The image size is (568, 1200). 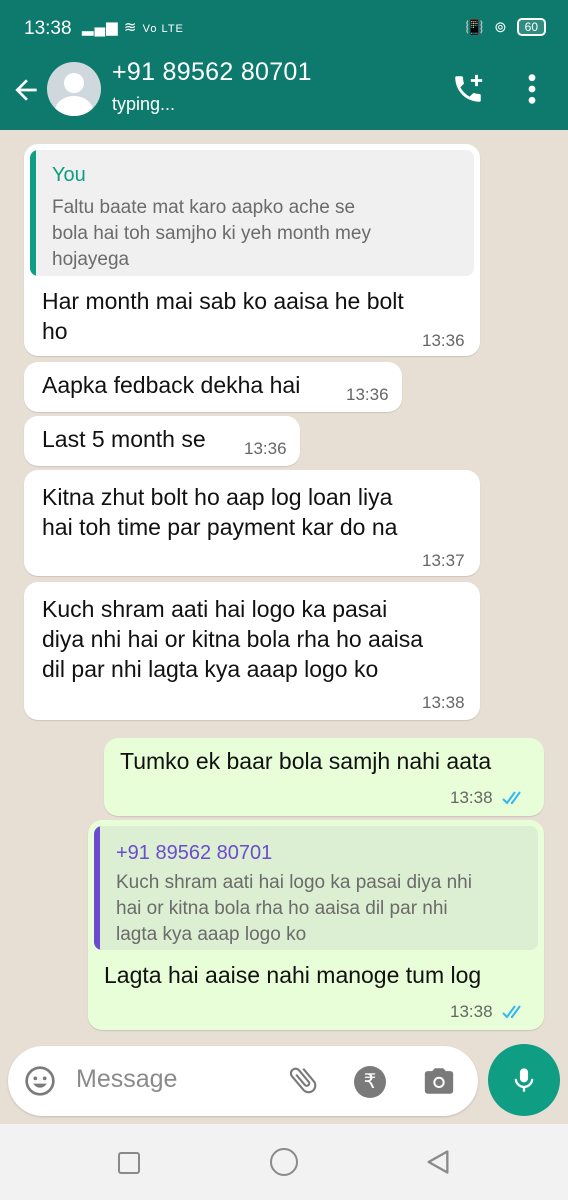 What do you see at coordinates (211, 934) in the screenshot?
I see `quoted-text-line: lagta kya aaap logo ko` at bounding box center [211, 934].